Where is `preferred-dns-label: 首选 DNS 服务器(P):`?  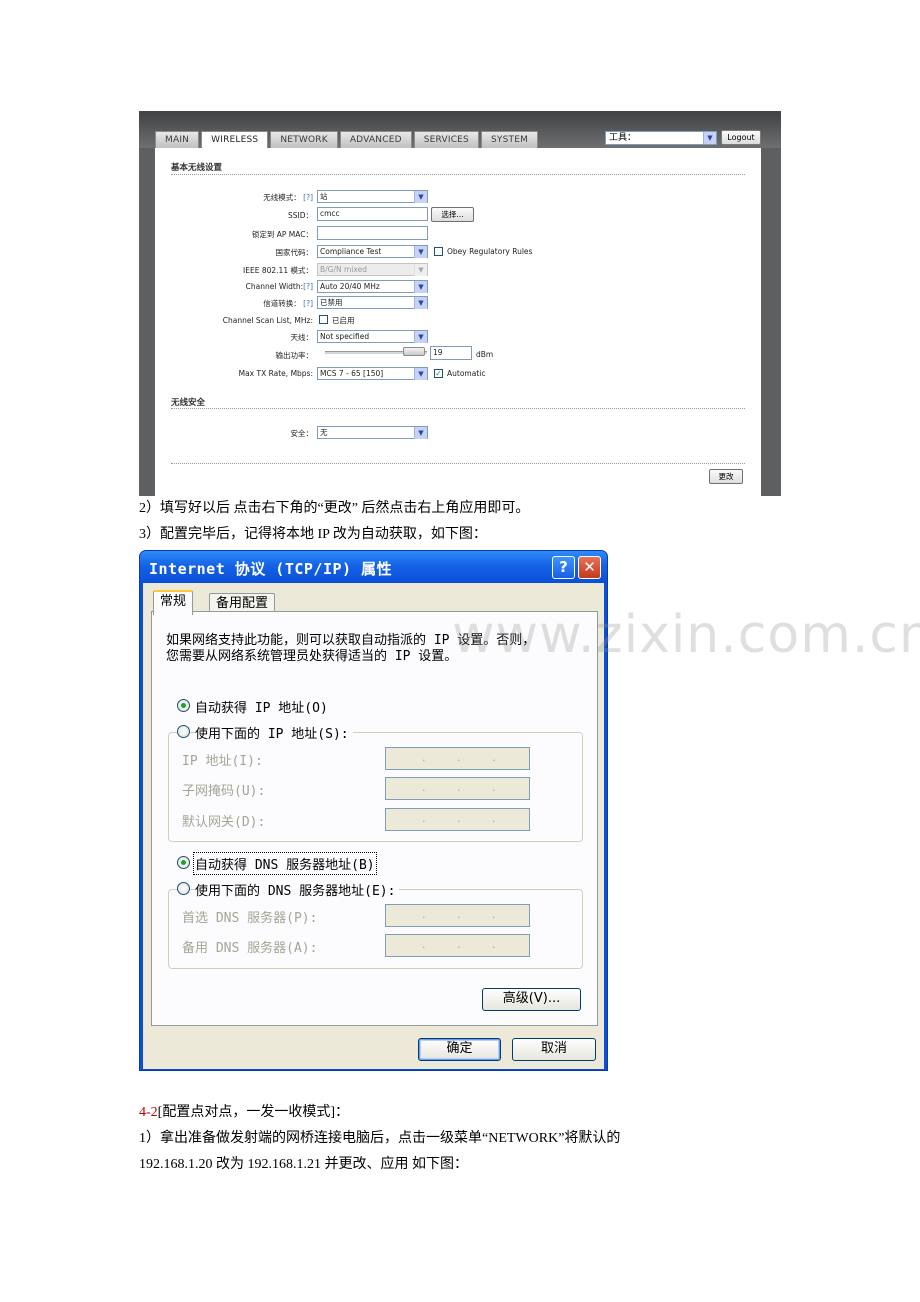 preferred-dns-label: 首选 DNS 服务器(P): is located at coordinates (250, 918).